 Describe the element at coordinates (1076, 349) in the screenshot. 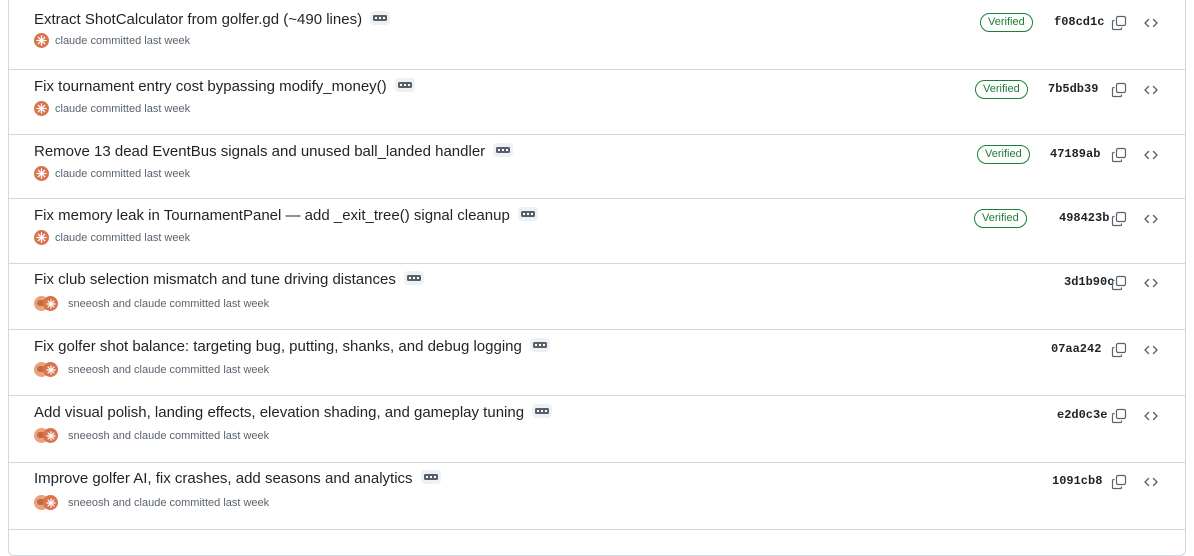

I see `commit-sha-link: 07aa242` at that location.